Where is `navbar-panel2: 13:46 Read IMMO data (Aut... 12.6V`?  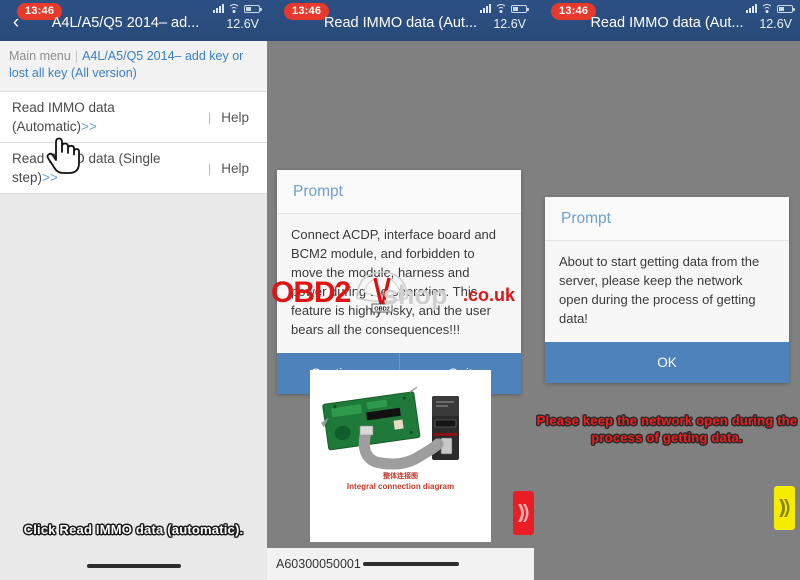
navbar-panel2: 13:46 Read IMMO data (Aut... 12.6V is located at coordinates (400, 20).